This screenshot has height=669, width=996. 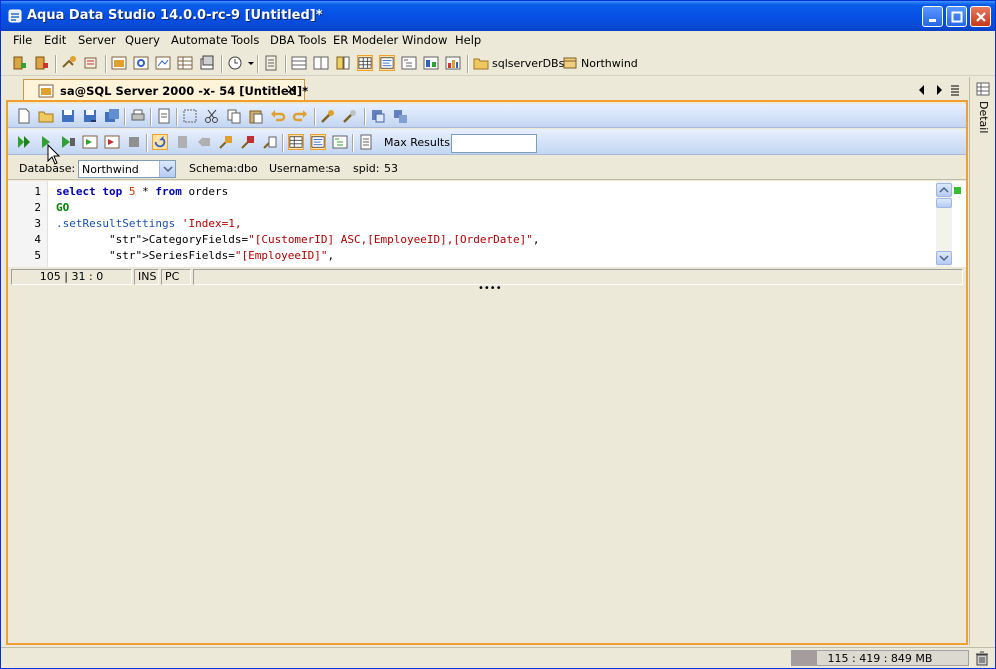 I want to click on save-as-icon, so click(x=90, y=116).